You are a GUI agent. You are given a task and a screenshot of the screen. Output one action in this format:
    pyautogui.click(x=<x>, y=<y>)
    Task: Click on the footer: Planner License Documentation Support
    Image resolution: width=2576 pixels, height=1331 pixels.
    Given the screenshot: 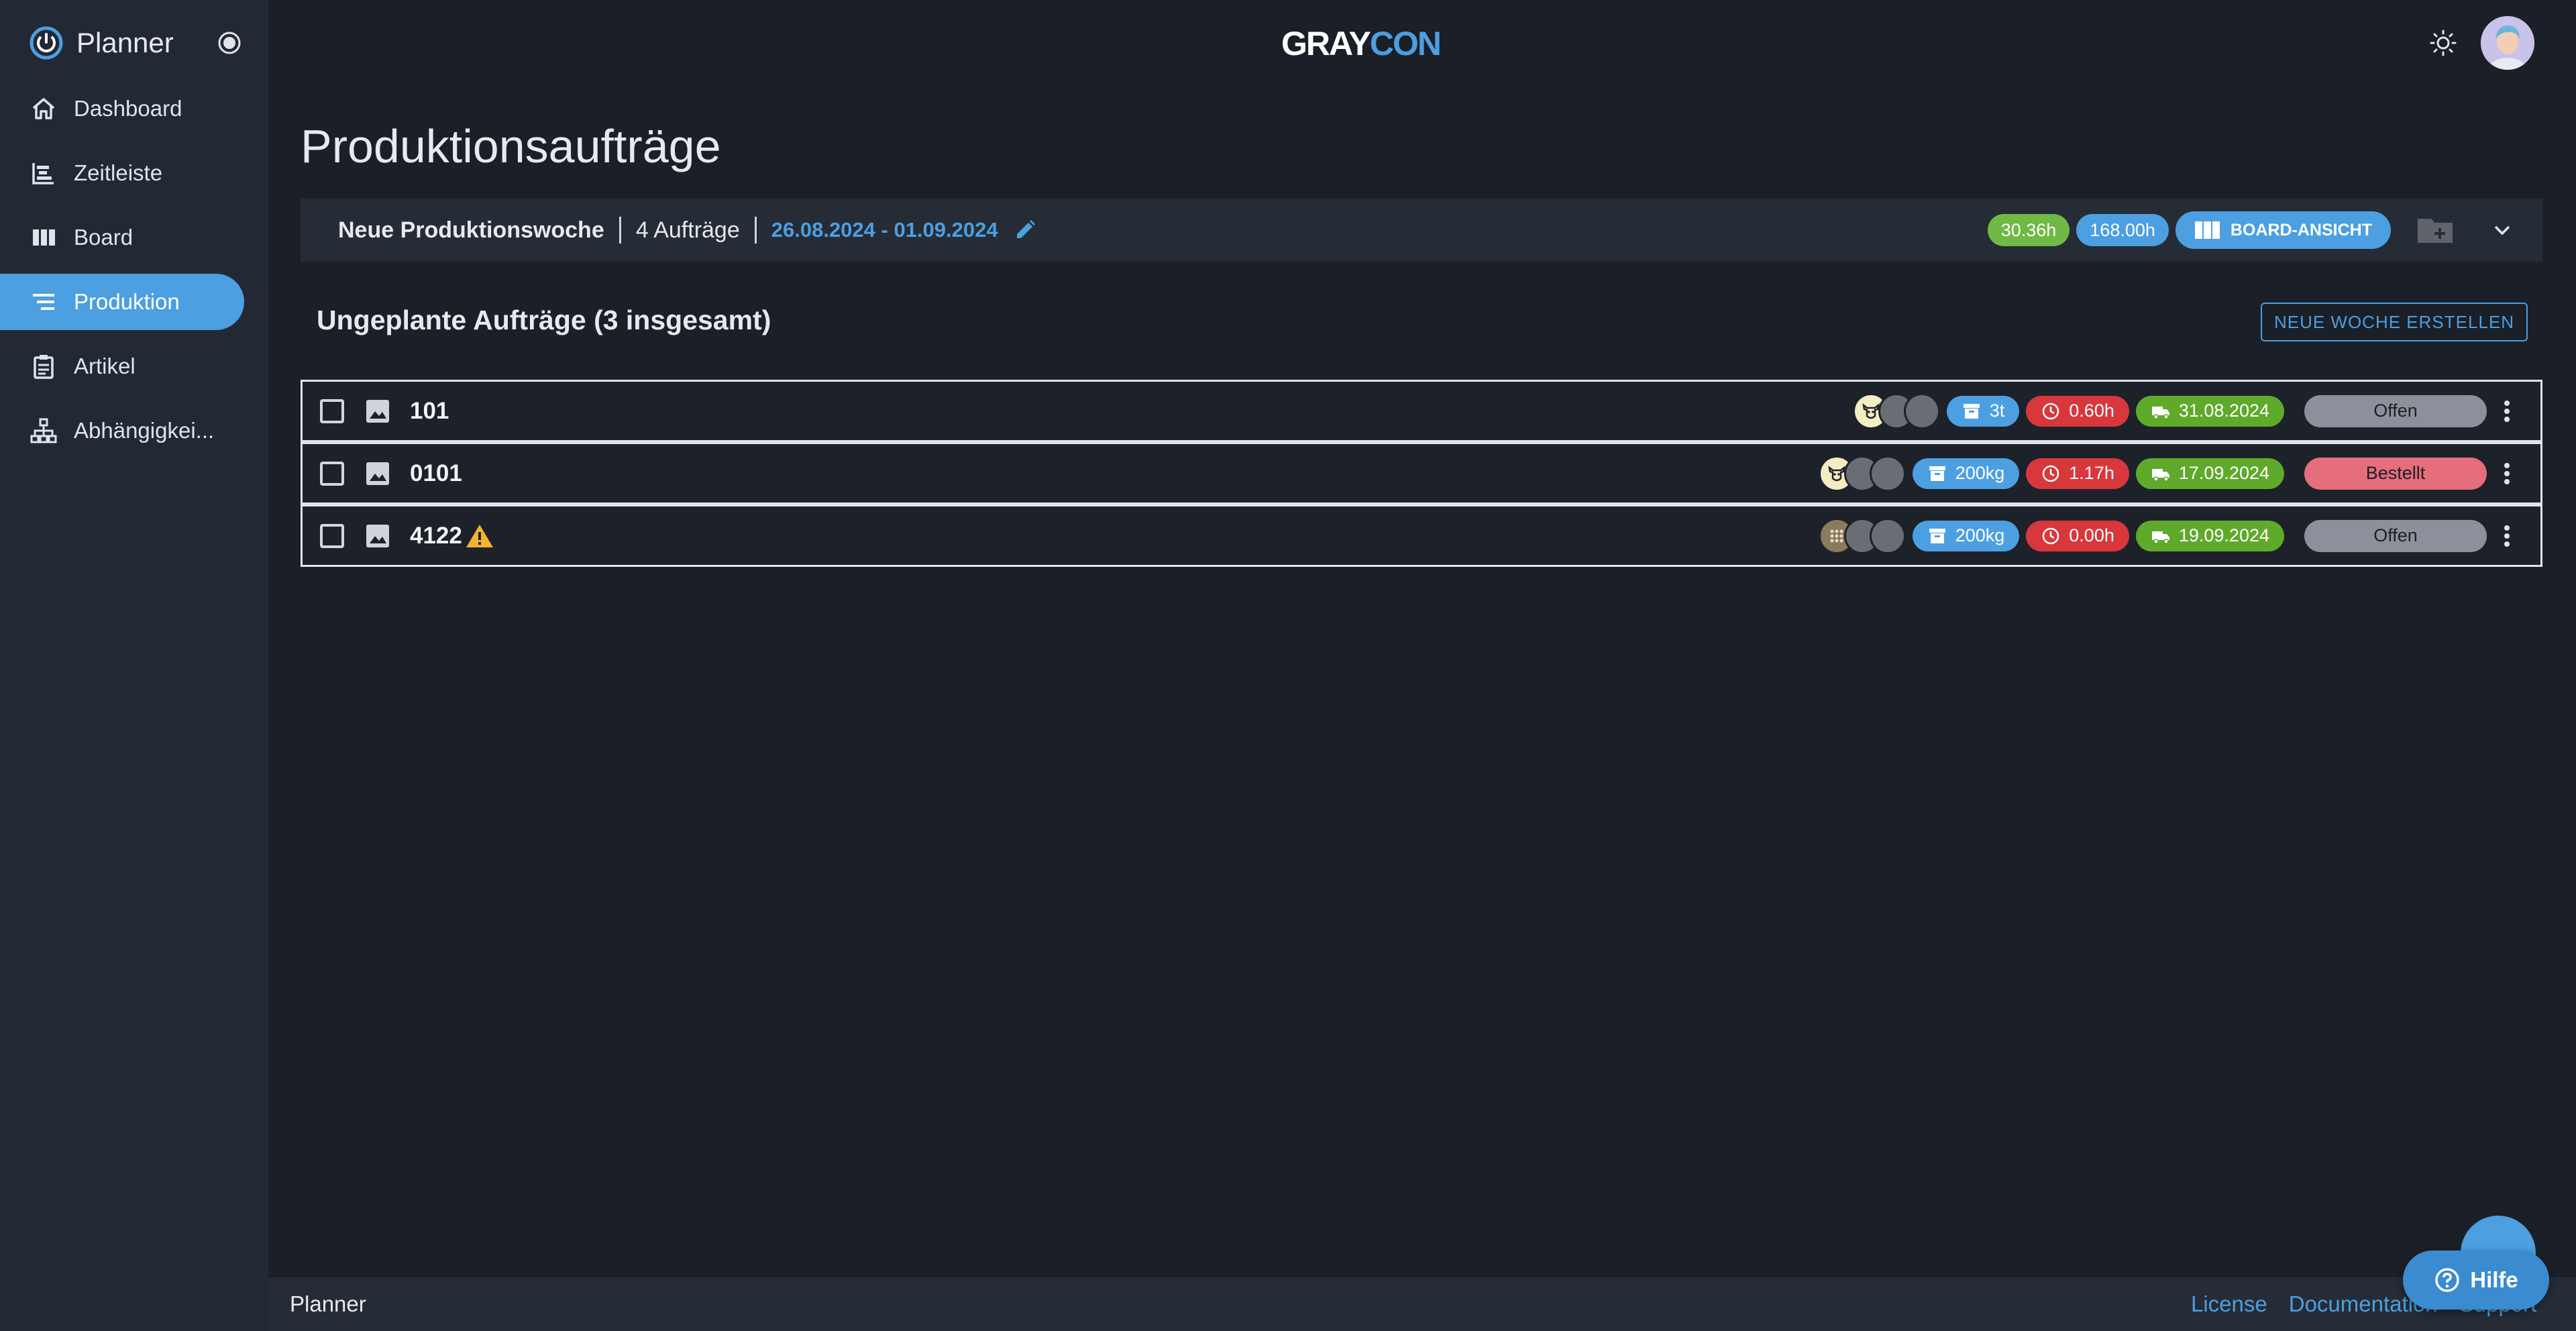 What is the action you would take?
    pyautogui.click(x=1422, y=1304)
    